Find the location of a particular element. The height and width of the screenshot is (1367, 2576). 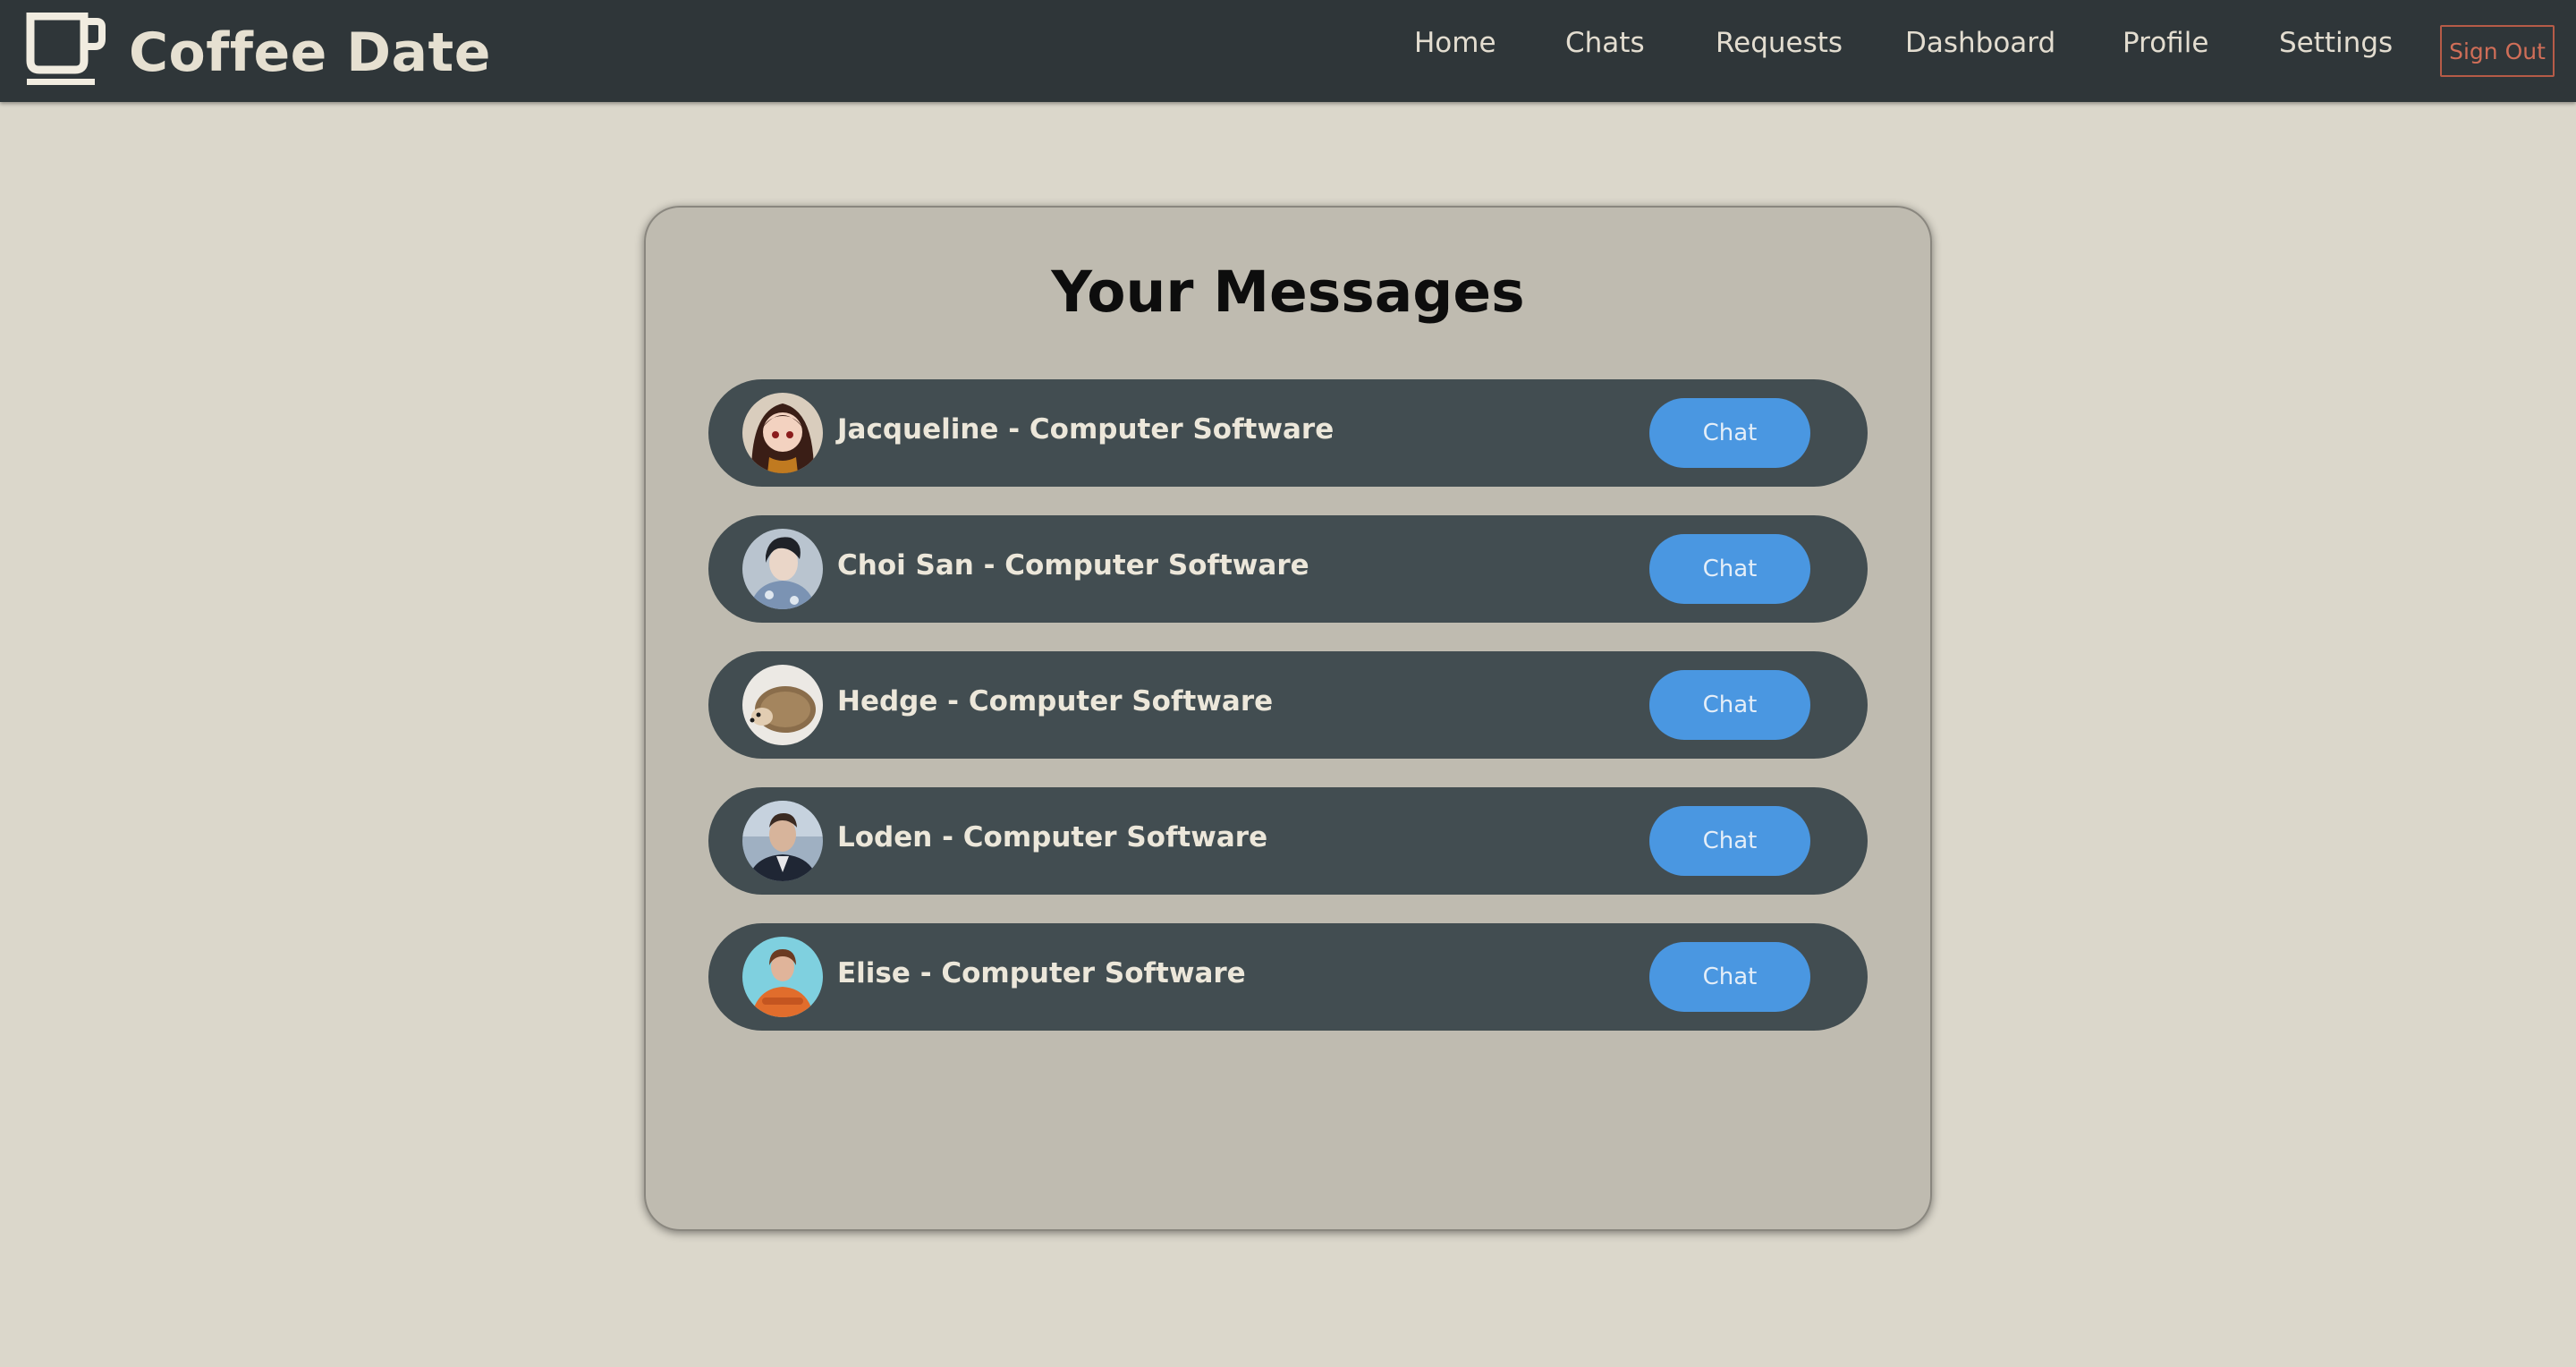

man-in-suit-avatar is located at coordinates (782, 841).